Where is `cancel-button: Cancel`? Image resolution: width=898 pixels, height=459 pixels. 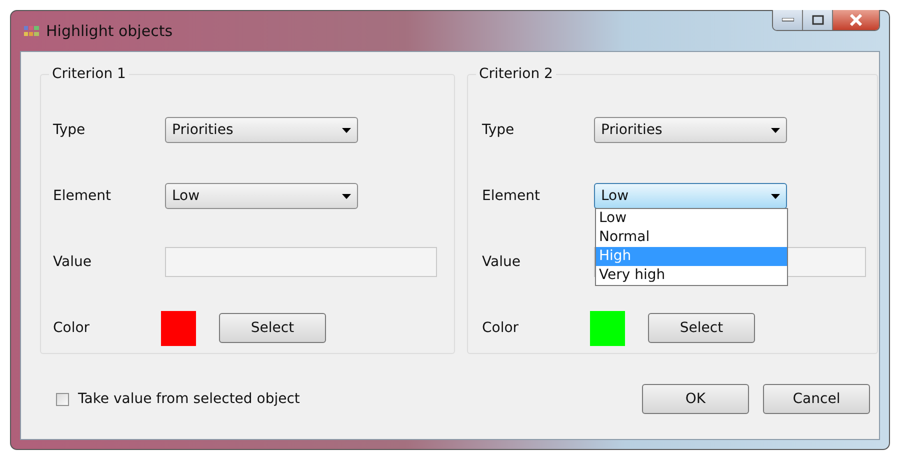
cancel-button: Cancel is located at coordinates (816, 399).